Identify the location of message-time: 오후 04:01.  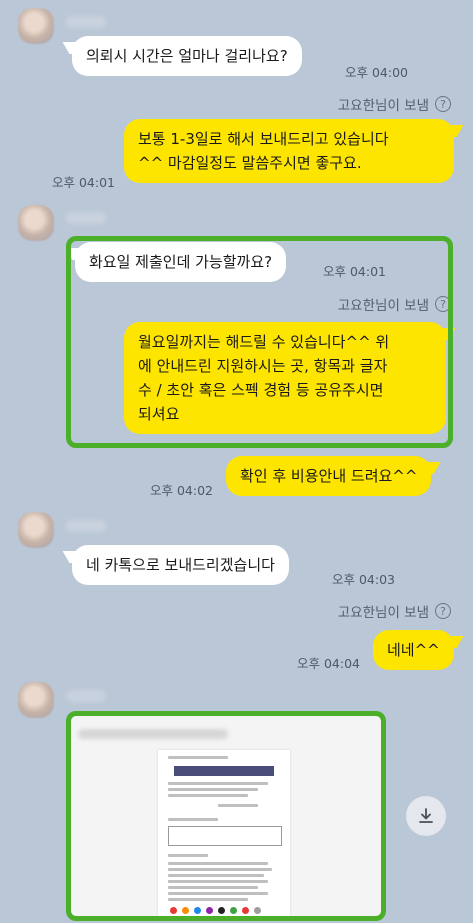
(83, 182).